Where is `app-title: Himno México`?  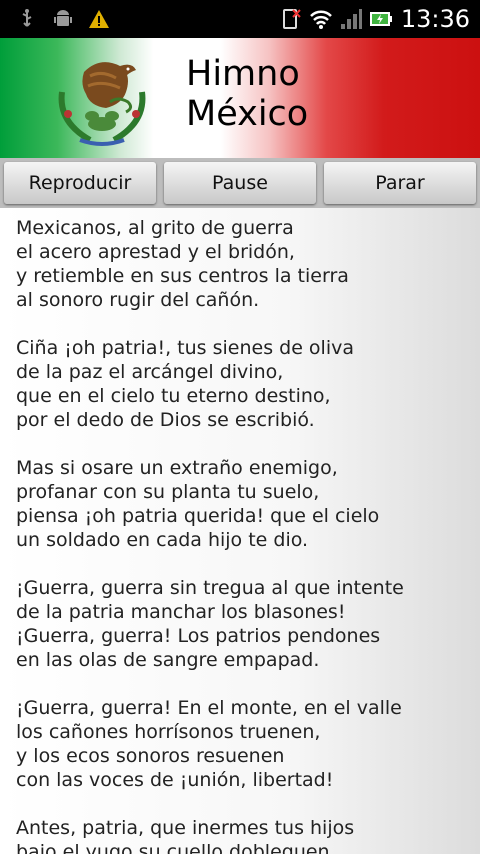
app-title: Himno México is located at coordinates (331, 94).